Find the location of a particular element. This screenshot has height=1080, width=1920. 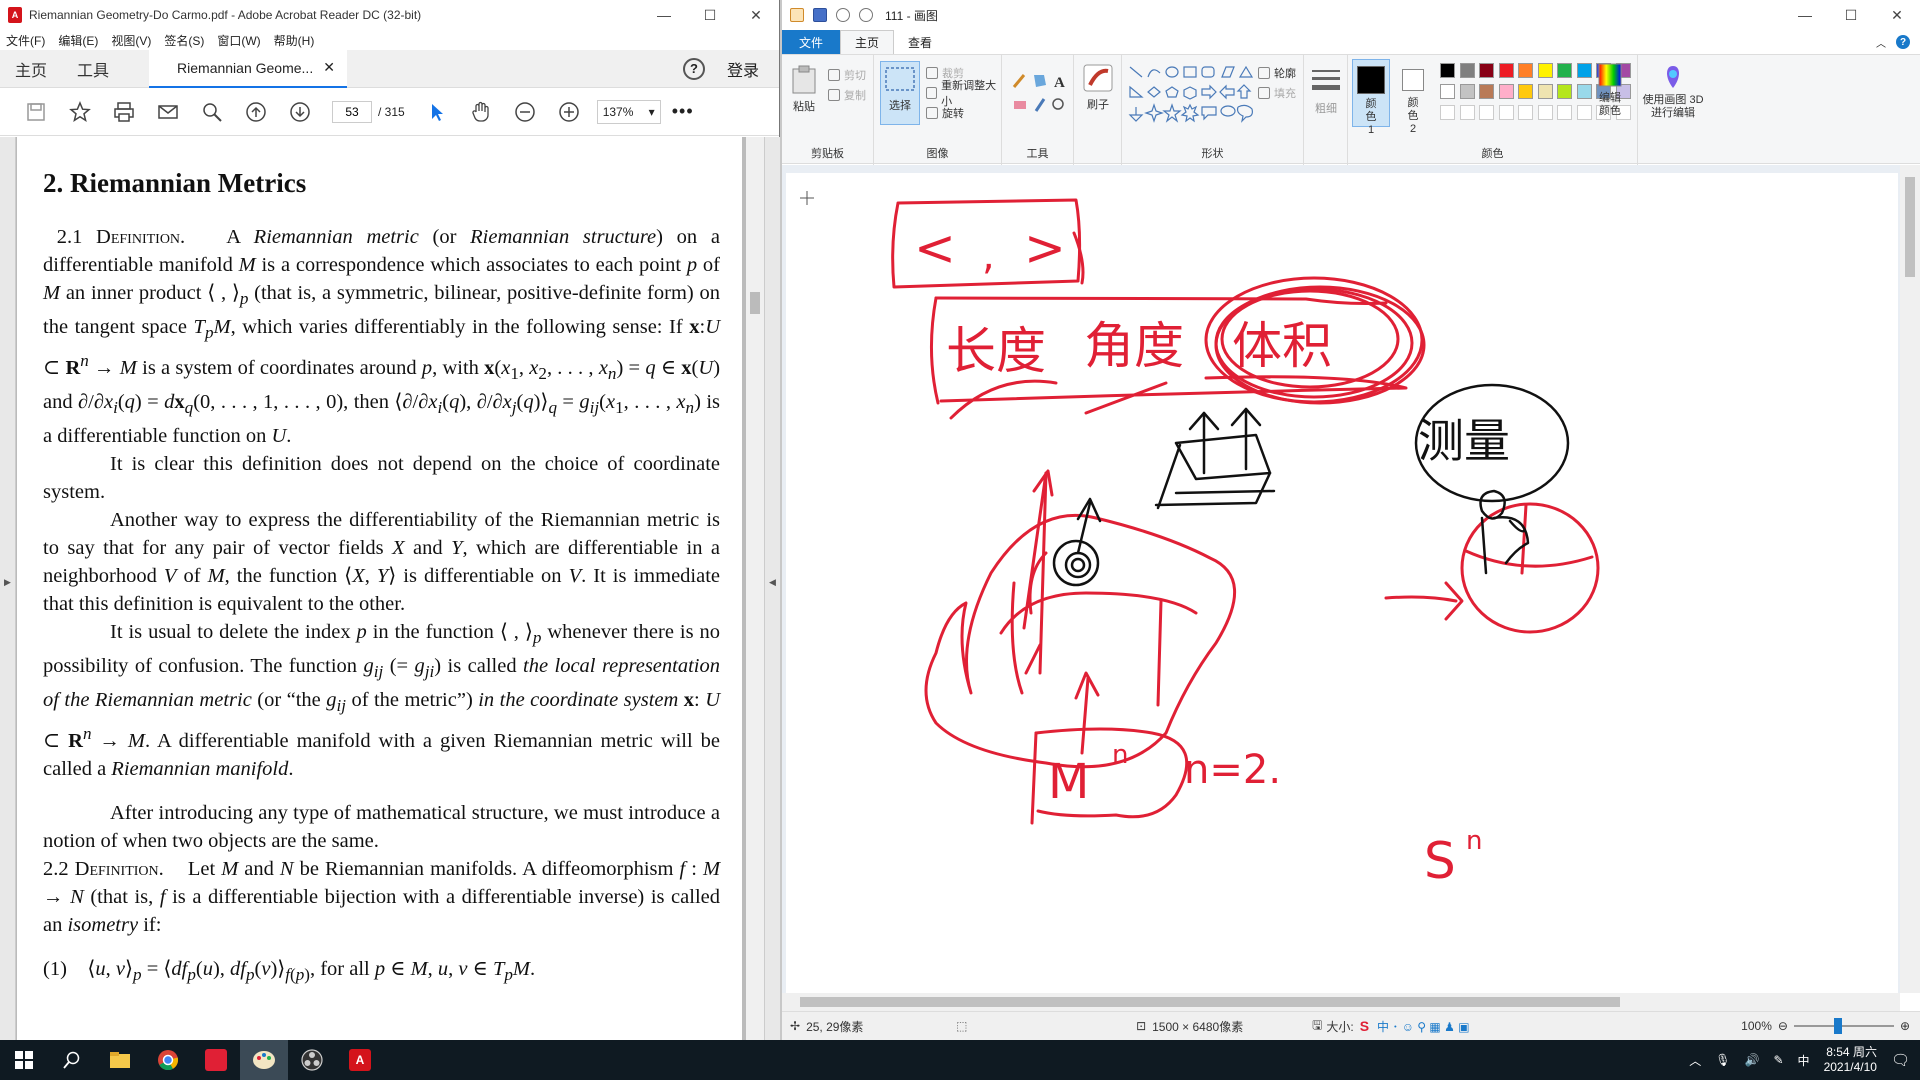

maximize-icon: ☐ is located at coordinates (710, 15).